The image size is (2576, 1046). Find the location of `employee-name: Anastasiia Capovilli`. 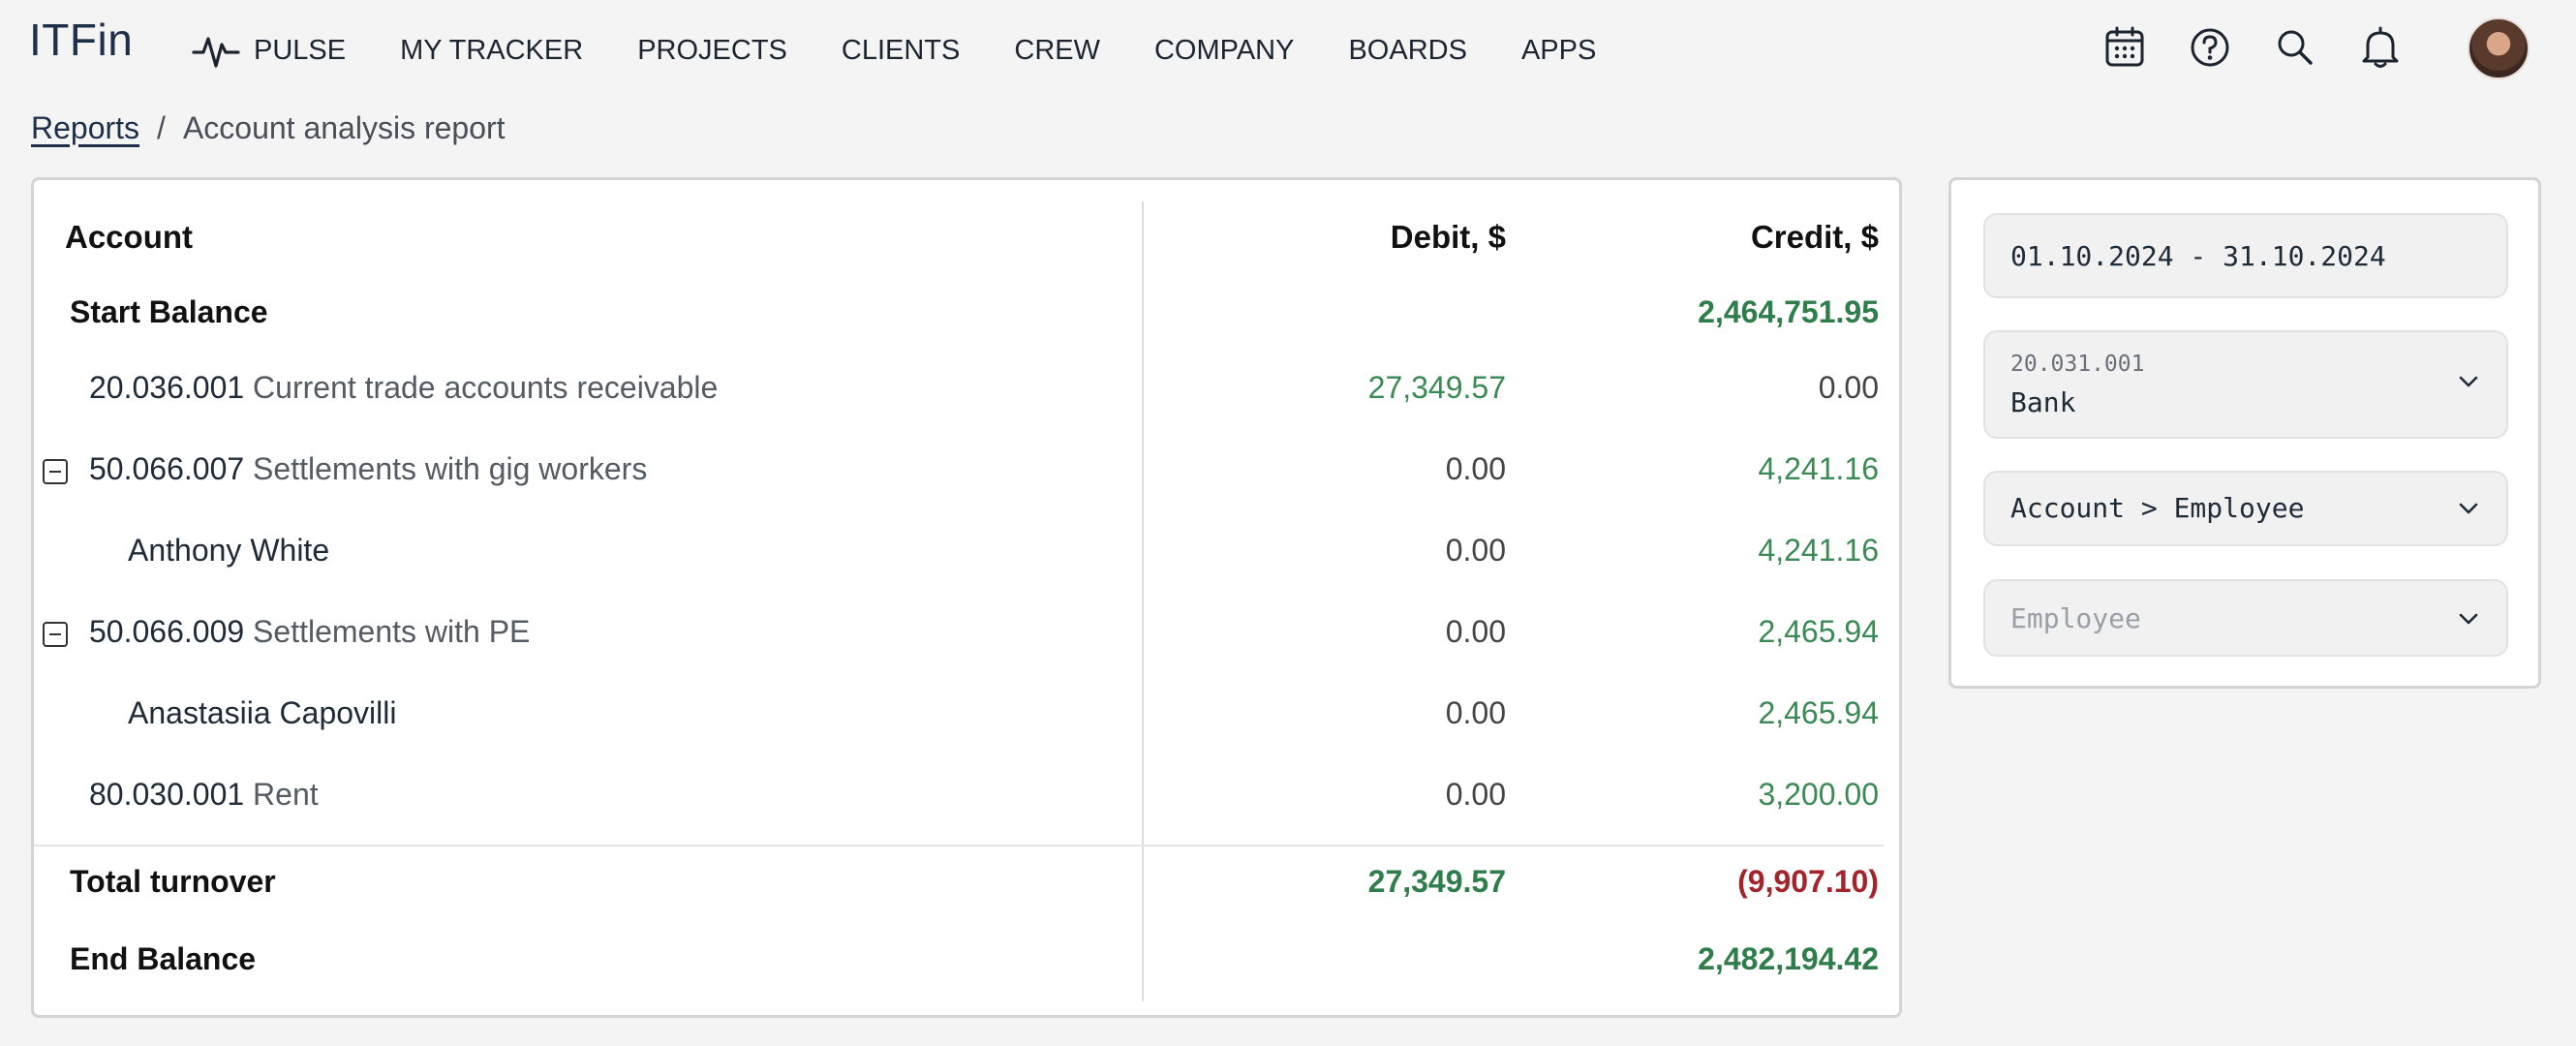

employee-name: Anastasiia Capovilli is located at coordinates (262, 712).